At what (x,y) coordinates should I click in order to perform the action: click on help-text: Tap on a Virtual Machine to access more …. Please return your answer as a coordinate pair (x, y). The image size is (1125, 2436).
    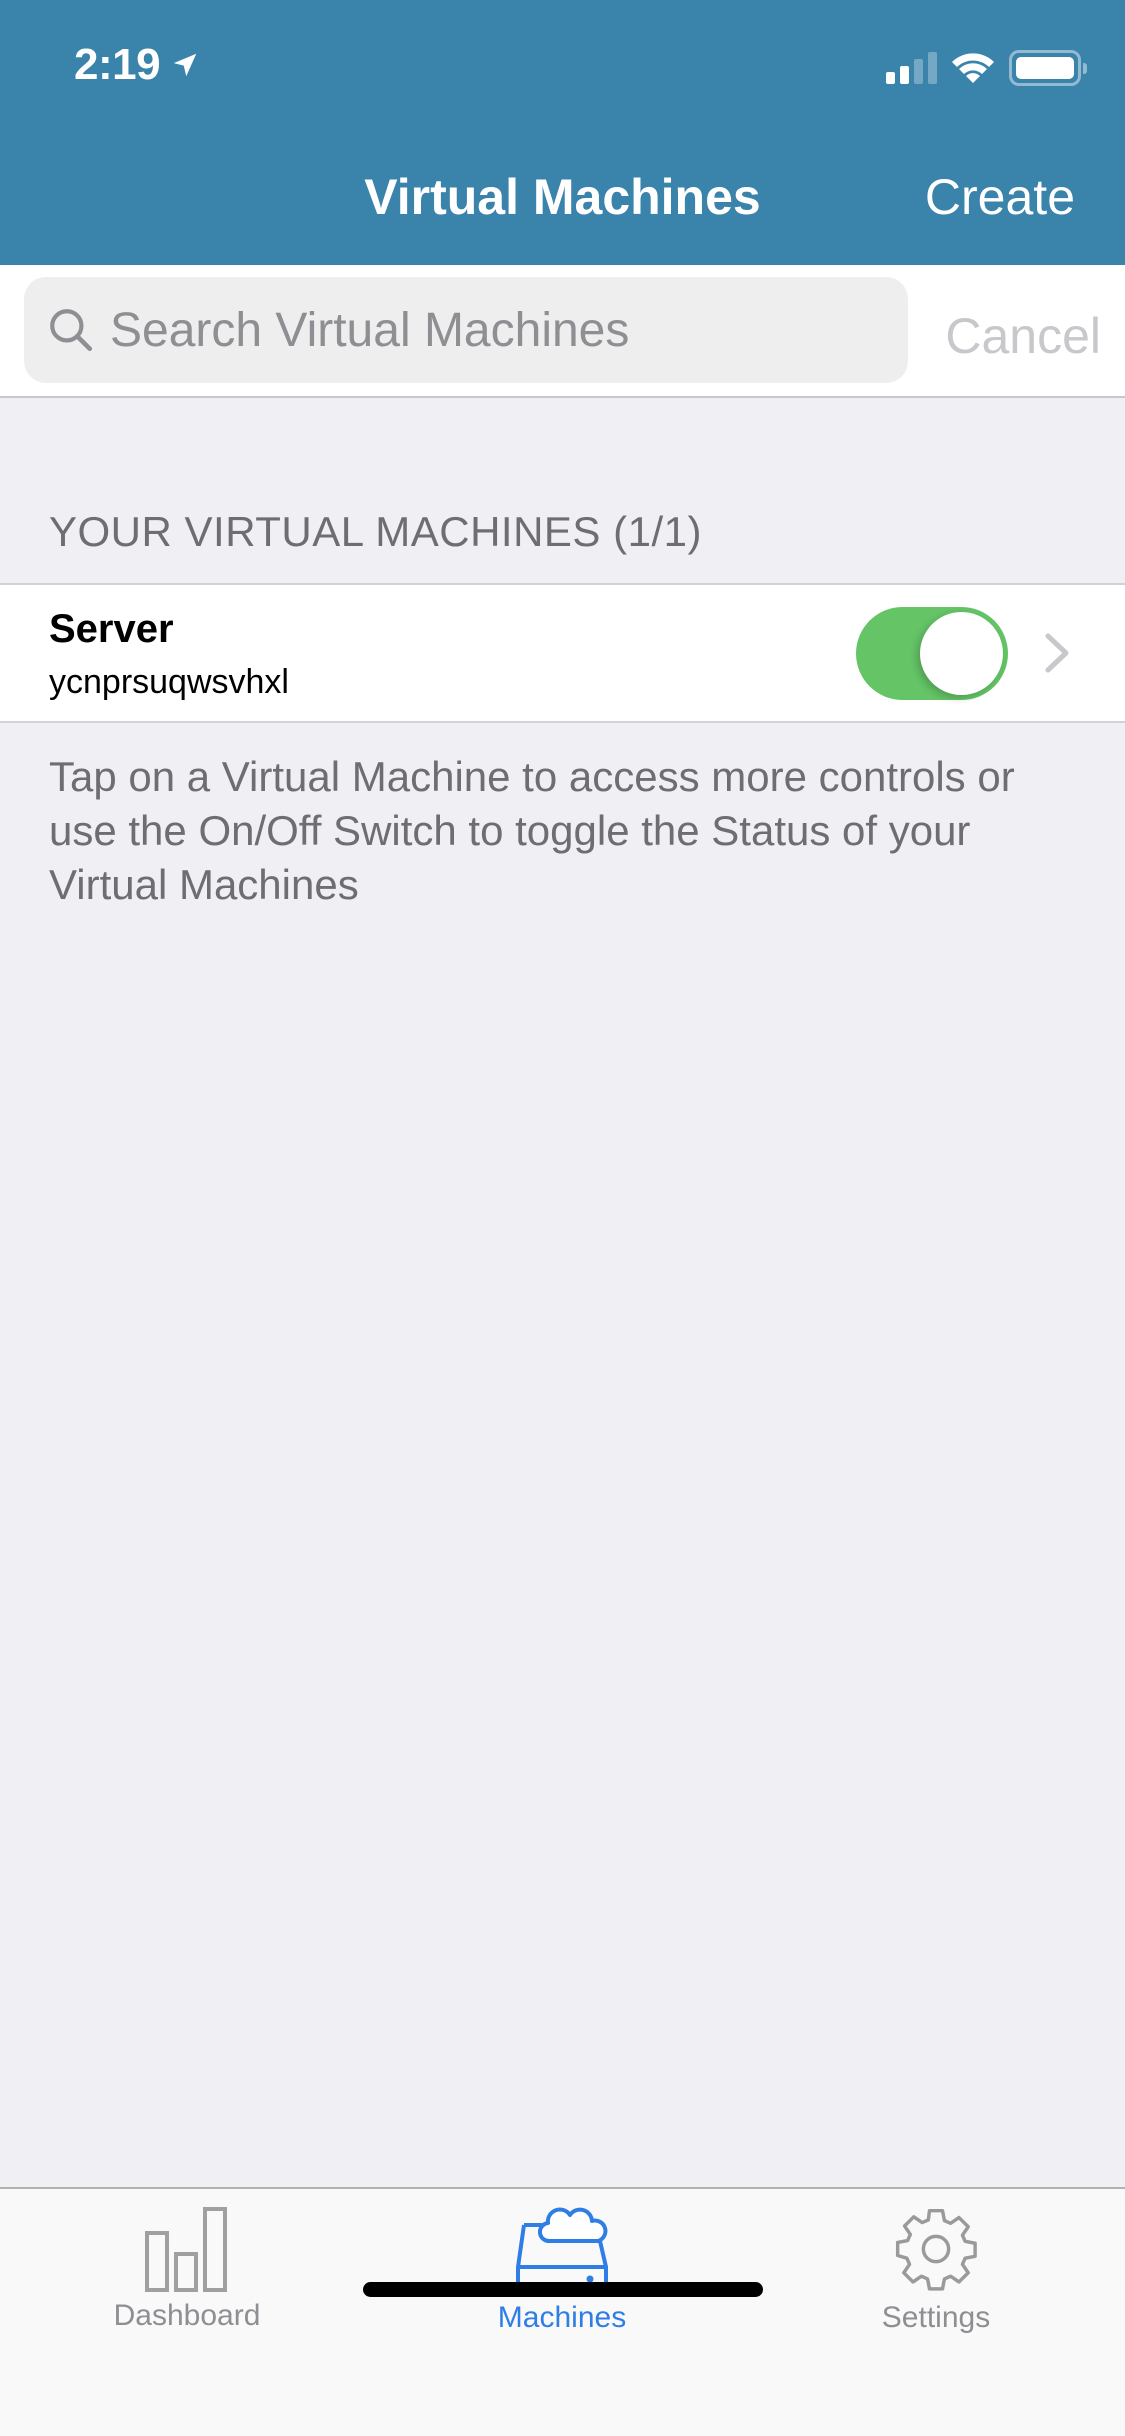
    Looking at the image, I should click on (532, 830).